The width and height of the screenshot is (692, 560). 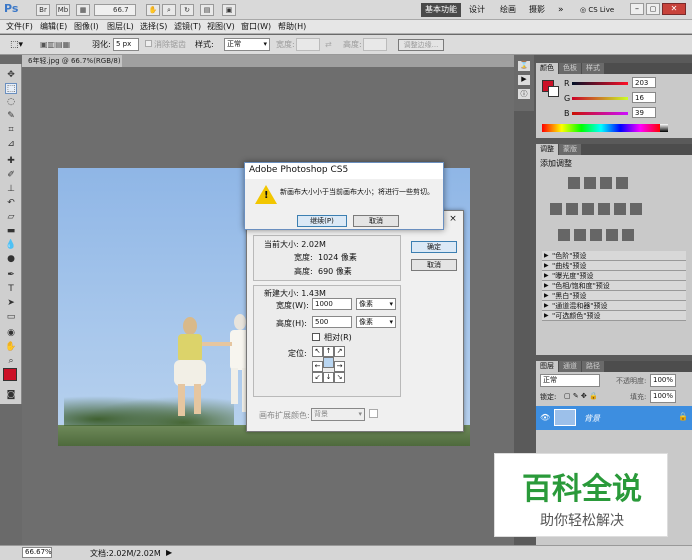 What do you see at coordinates (11, 289) in the screenshot?
I see `type-tool-icon: T` at bounding box center [11, 289].